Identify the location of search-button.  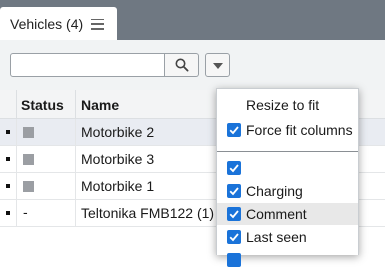
(182, 65).